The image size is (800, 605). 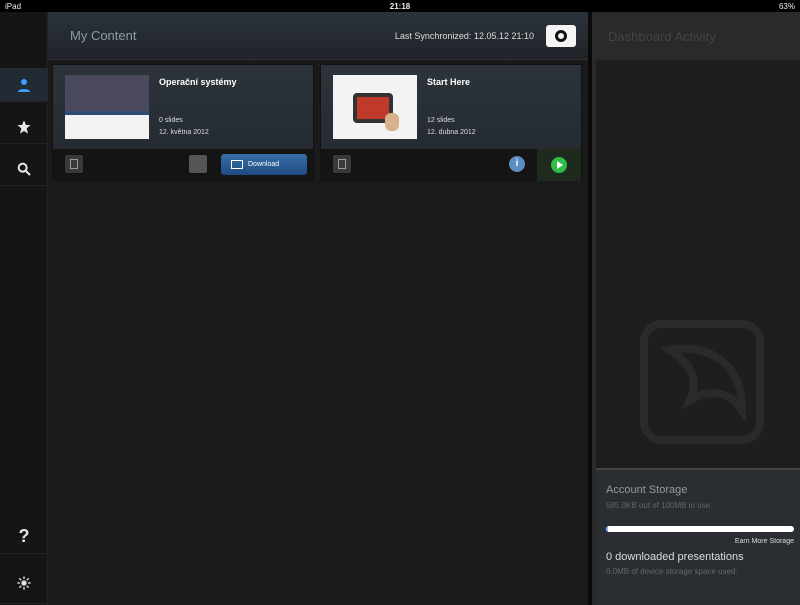 What do you see at coordinates (700, 529) in the screenshot?
I see `storage-progress` at bounding box center [700, 529].